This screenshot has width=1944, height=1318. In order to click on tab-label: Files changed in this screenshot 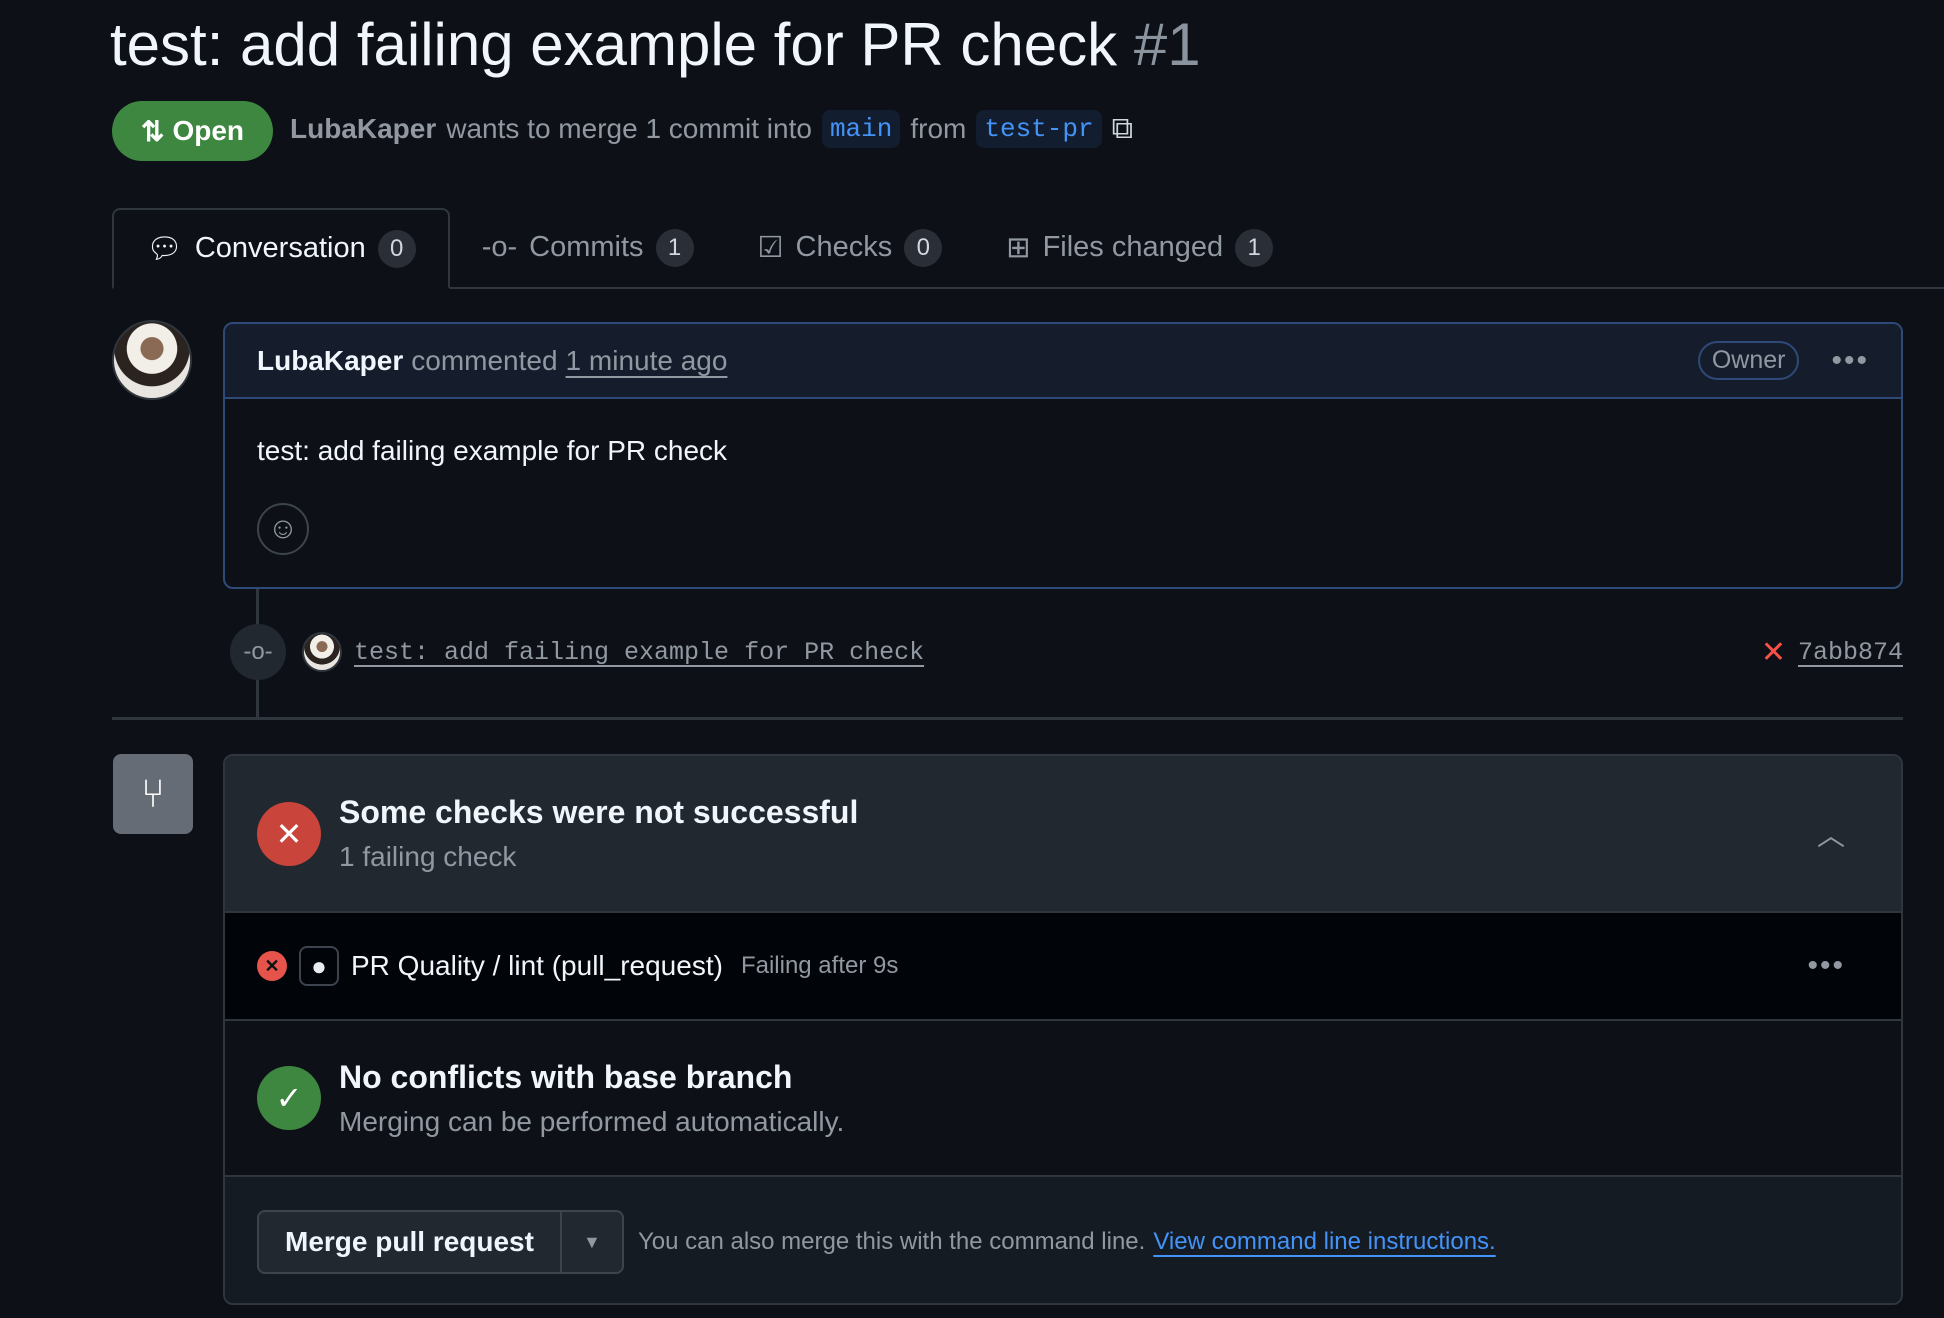, I will do `click(1133, 247)`.